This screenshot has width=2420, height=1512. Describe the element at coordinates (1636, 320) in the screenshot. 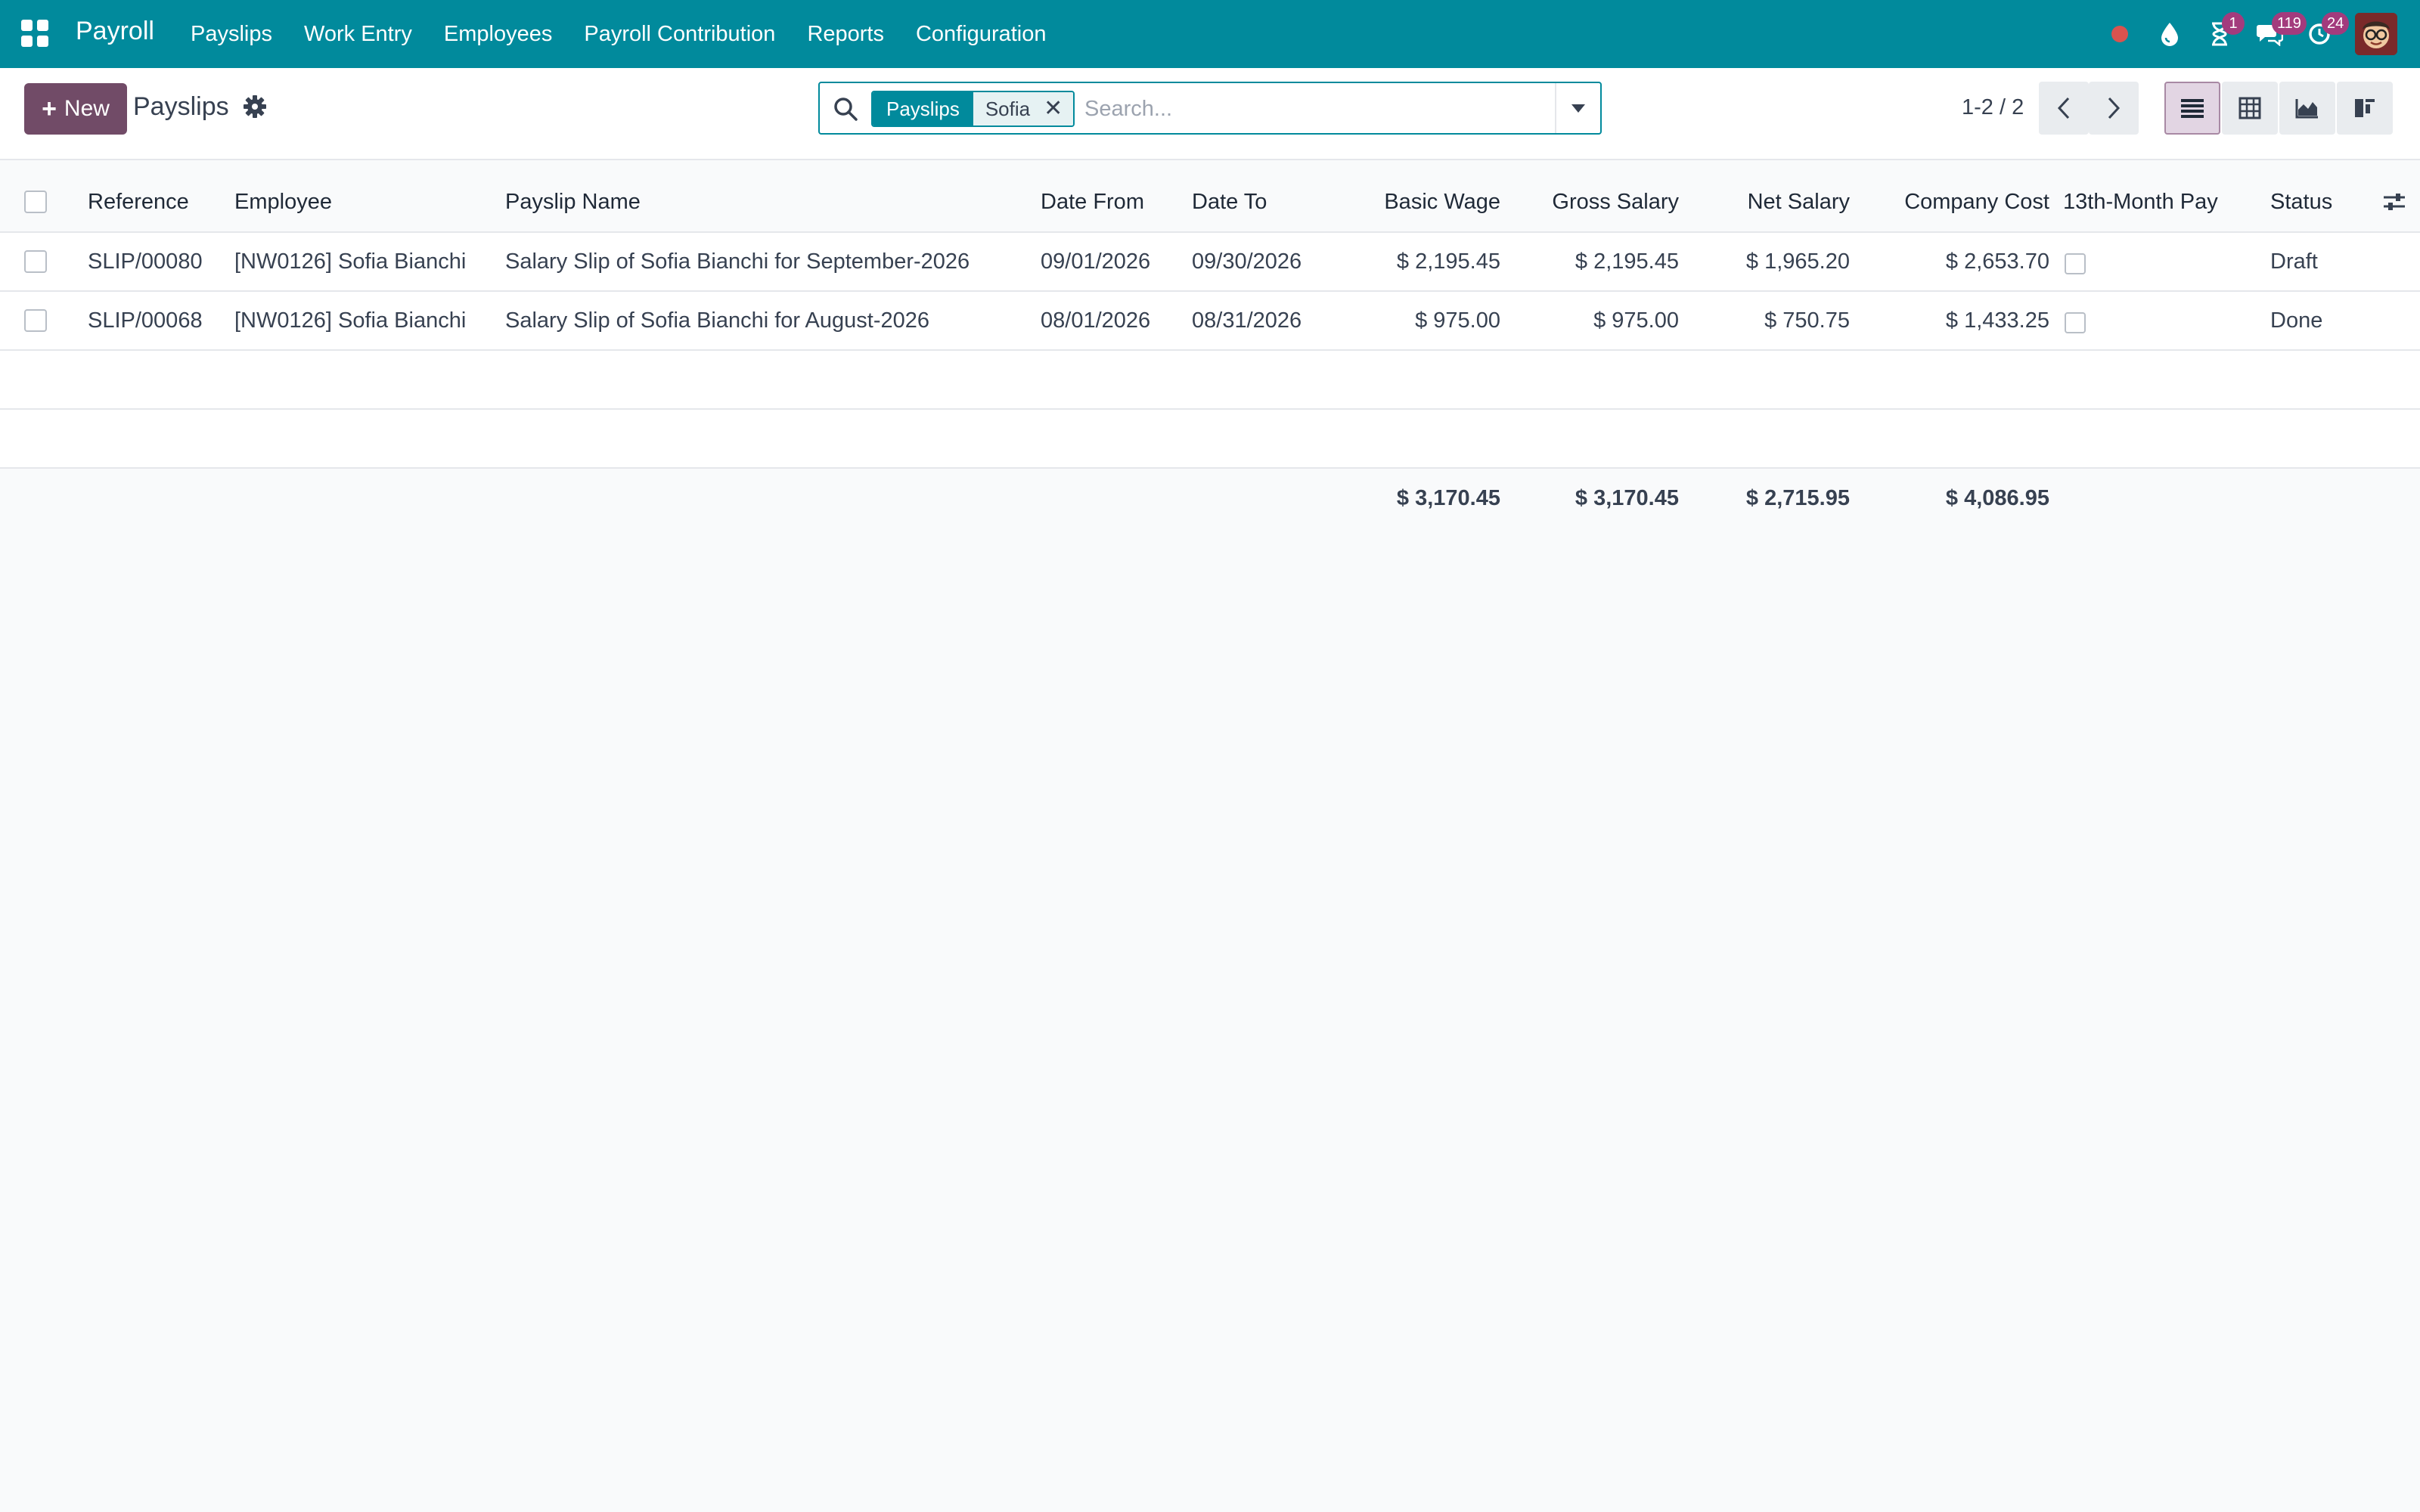

I see `cell-gross-salary: $ 975.00` at that location.